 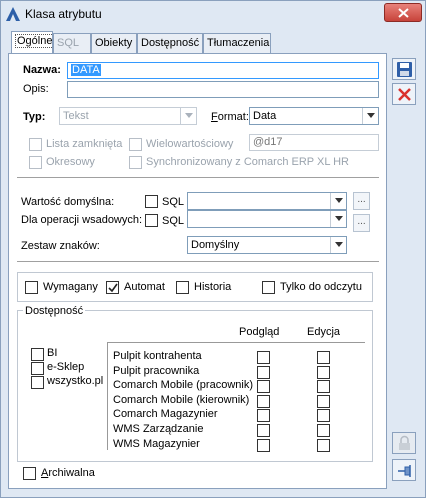 I want to click on lock-icon, so click(x=404, y=442).